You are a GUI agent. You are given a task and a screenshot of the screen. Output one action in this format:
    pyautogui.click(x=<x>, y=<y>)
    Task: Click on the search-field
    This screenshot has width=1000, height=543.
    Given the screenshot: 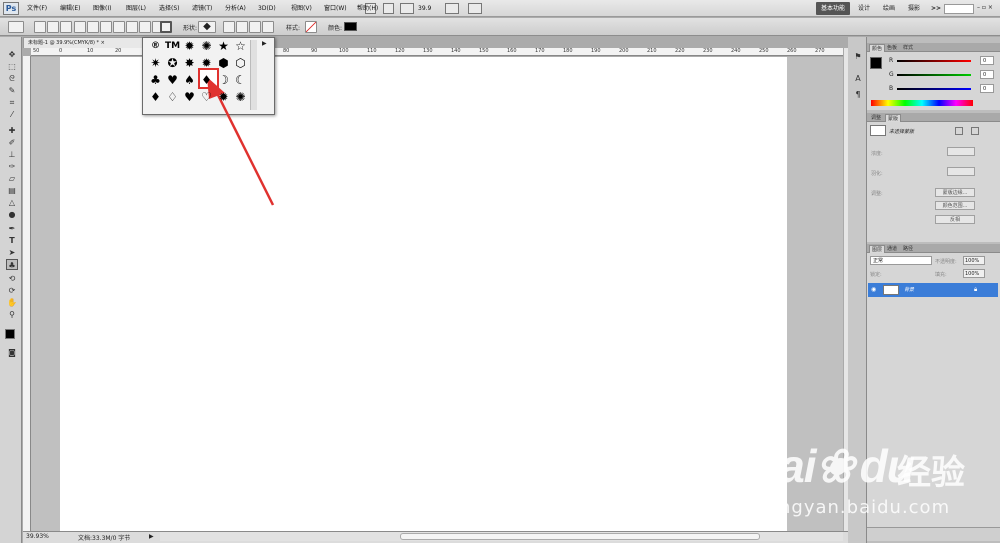 What is the action you would take?
    pyautogui.click(x=959, y=9)
    